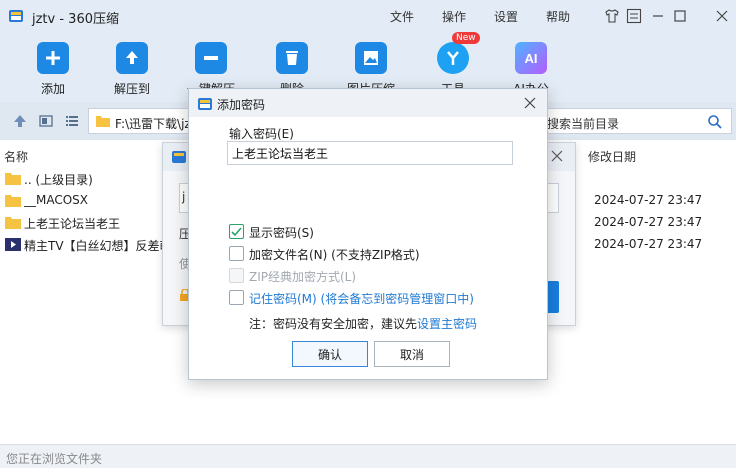  Describe the element at coordinates (53, 58) in the screenshot. I see `add-icon` at that location.